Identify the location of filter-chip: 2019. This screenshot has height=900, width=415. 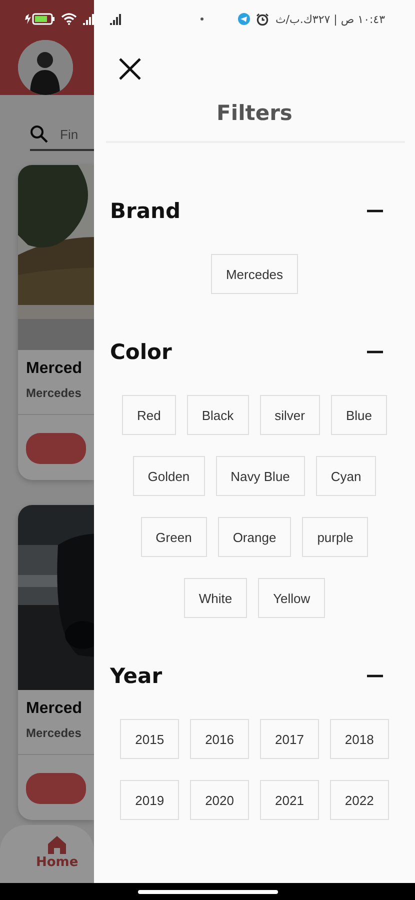
(150, 800).